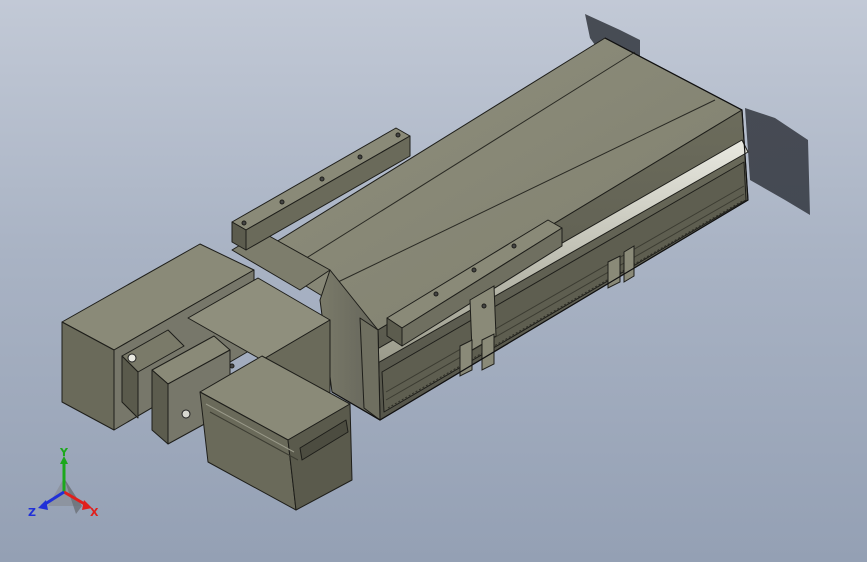 The image size is (867, 562). What do you see at coordinates (32, 512) in the screenshot?
I see `z-axis-label: Z` at bounding box center [32, 512].